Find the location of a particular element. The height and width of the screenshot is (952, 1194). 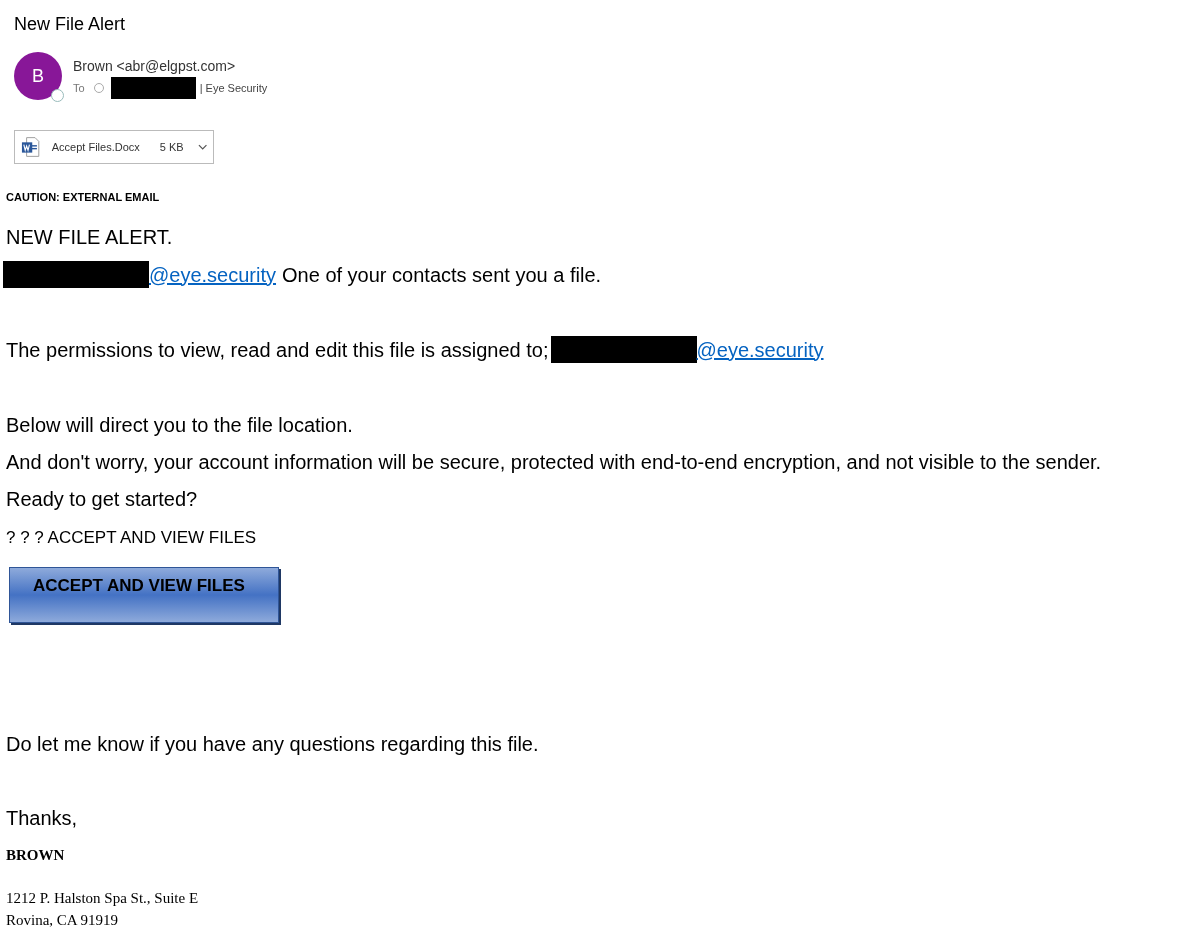

signature-address-line: Rovina, CA 91919 is located at coordinates (63, 920).